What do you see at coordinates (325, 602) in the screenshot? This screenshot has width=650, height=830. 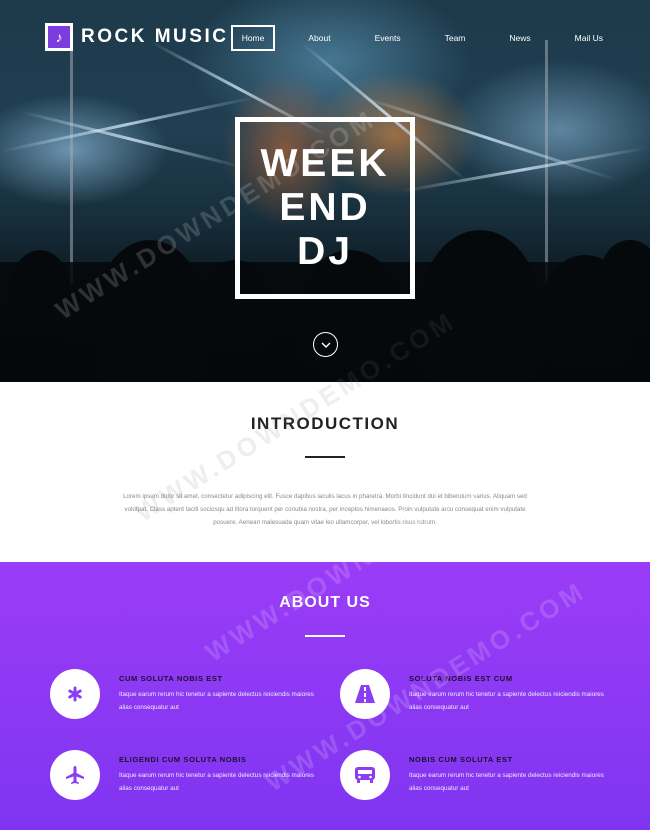 I see `section-title: ABOUT US` at bounding box center [325, 602].